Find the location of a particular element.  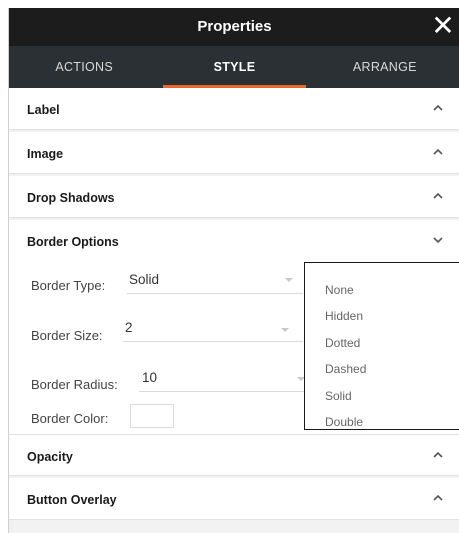

section-border-options: Border Options is located at coordinates (234, 238).